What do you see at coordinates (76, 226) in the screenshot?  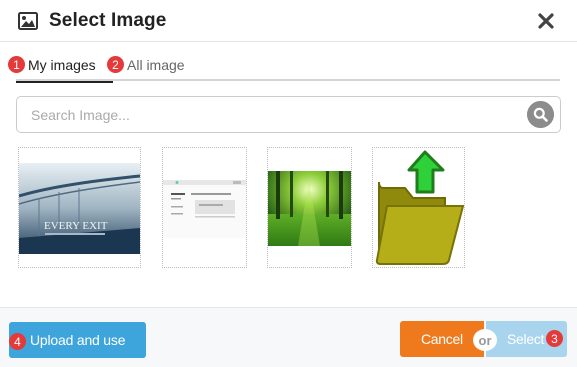 I see `poster-caption: EVERY EXIT` at bounding box center [76, 226].